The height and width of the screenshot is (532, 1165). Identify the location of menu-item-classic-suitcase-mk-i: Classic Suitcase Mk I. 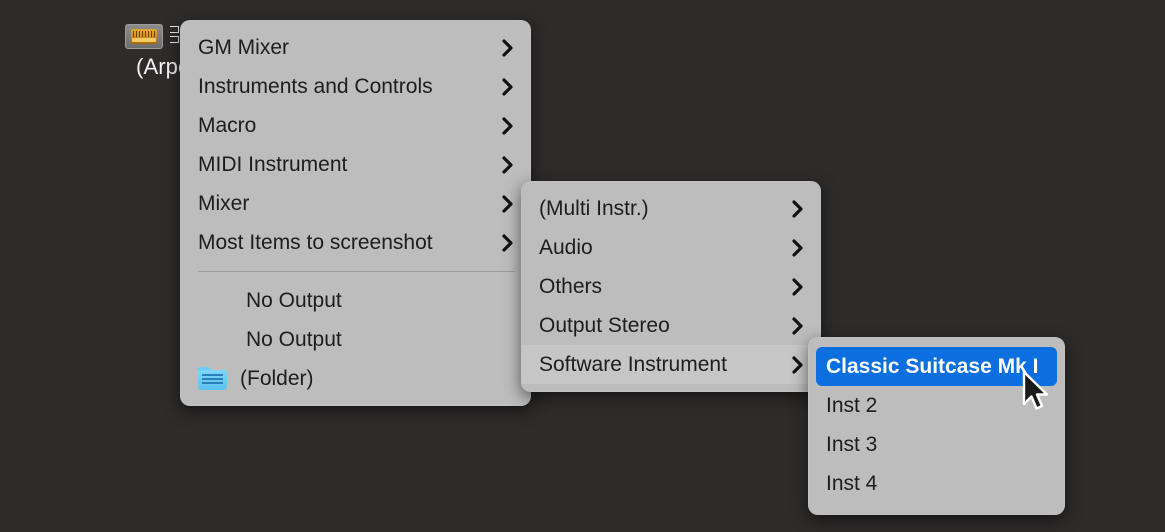
(936, 366).